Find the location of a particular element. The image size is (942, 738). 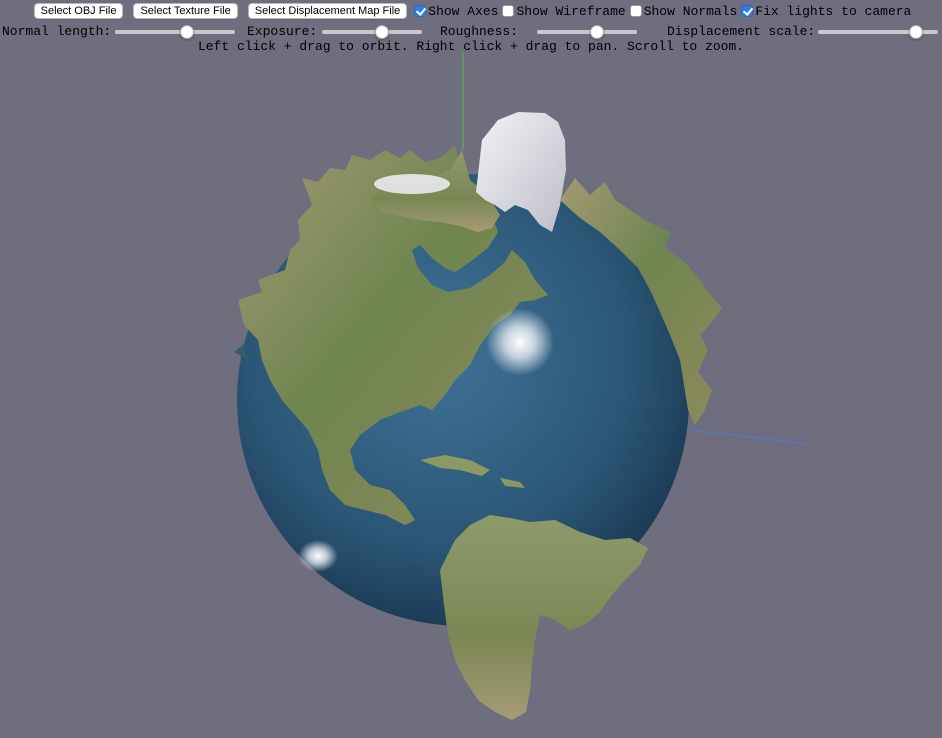

fix-lights-checkbox: Fix lights to camera is located at coordinates (826, 11).